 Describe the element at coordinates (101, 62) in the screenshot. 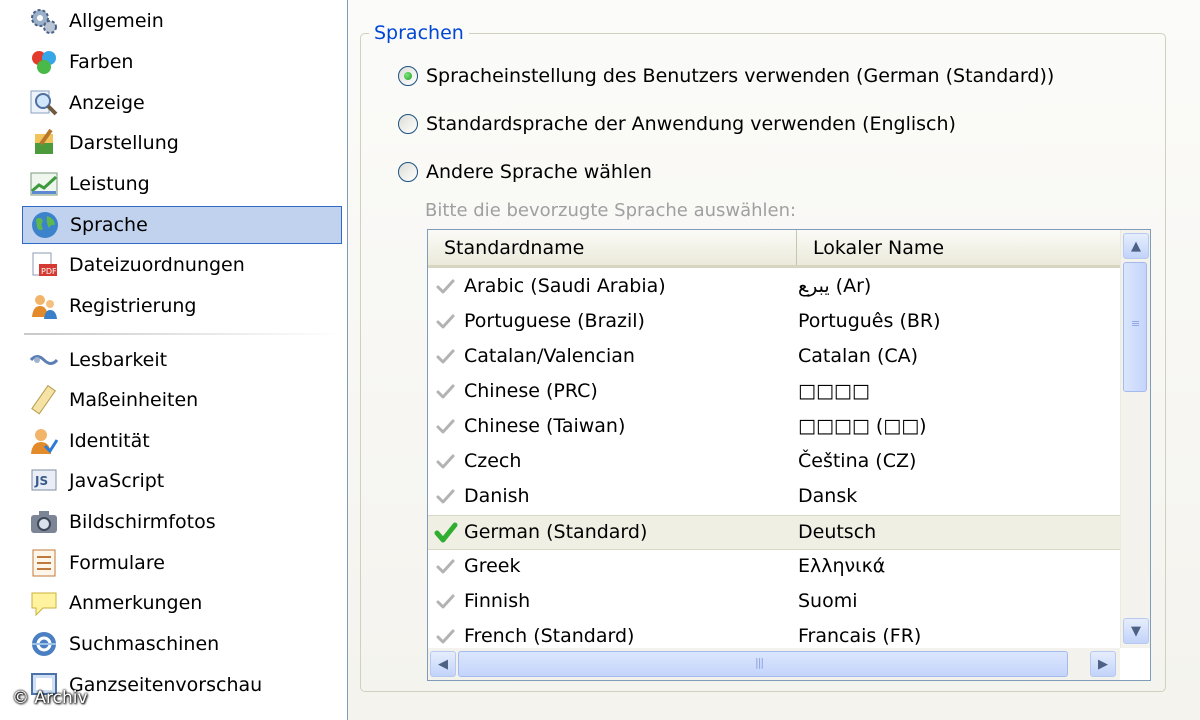

I see `sidebar-item-label: Farben` at that location.